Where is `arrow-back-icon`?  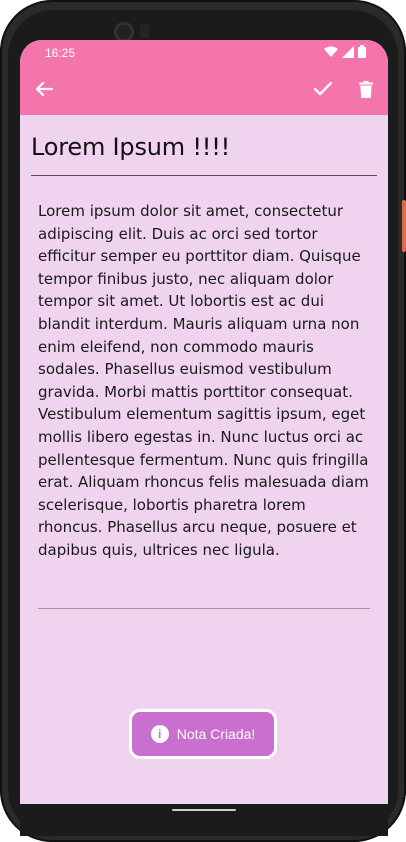
arrow-back-icon is located at coordinates (44, 89).